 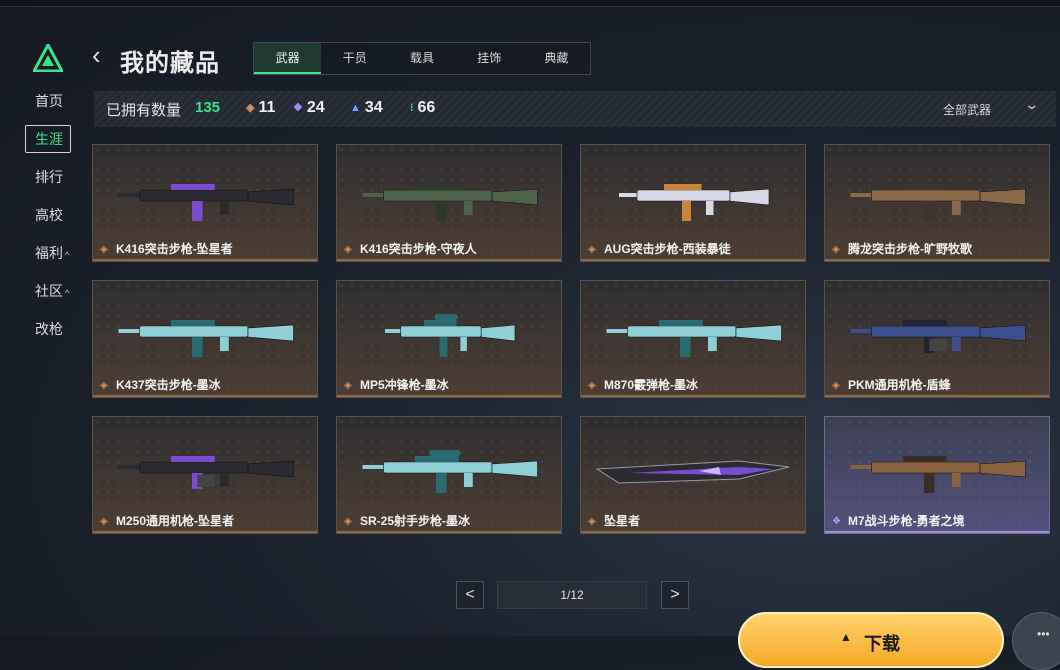 What do you see at coordinates (96, 55) in the screenshot?
I see `back-arrow-icon: ‹` at bounding box center [96, 55].